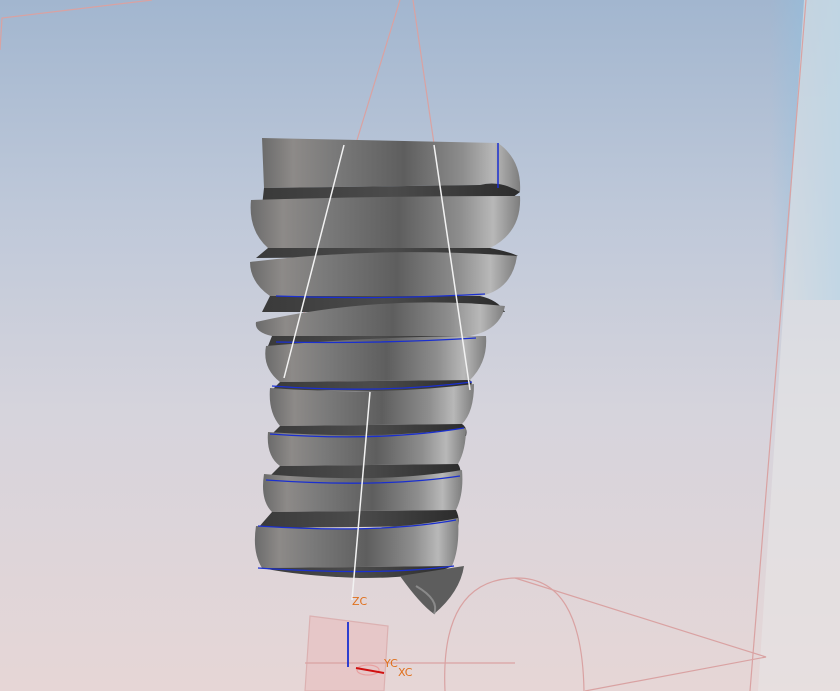  Describe the element at coordinates (360, 601) in the screenshot. I see `zc-label: ZC` at that location.